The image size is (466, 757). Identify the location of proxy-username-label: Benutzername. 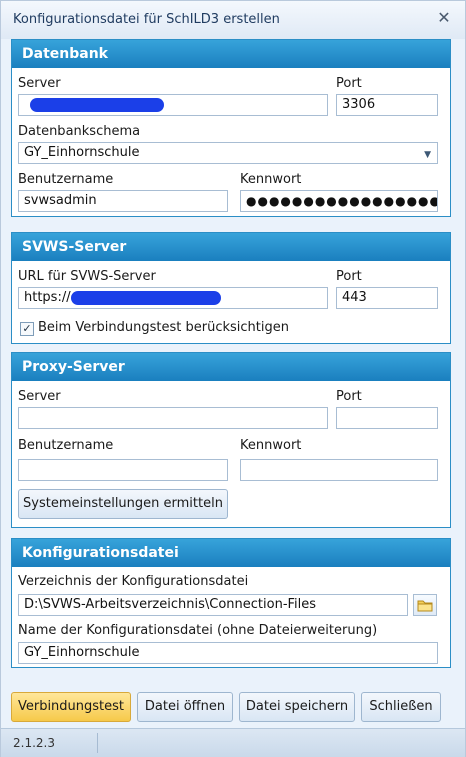
(66, 445).